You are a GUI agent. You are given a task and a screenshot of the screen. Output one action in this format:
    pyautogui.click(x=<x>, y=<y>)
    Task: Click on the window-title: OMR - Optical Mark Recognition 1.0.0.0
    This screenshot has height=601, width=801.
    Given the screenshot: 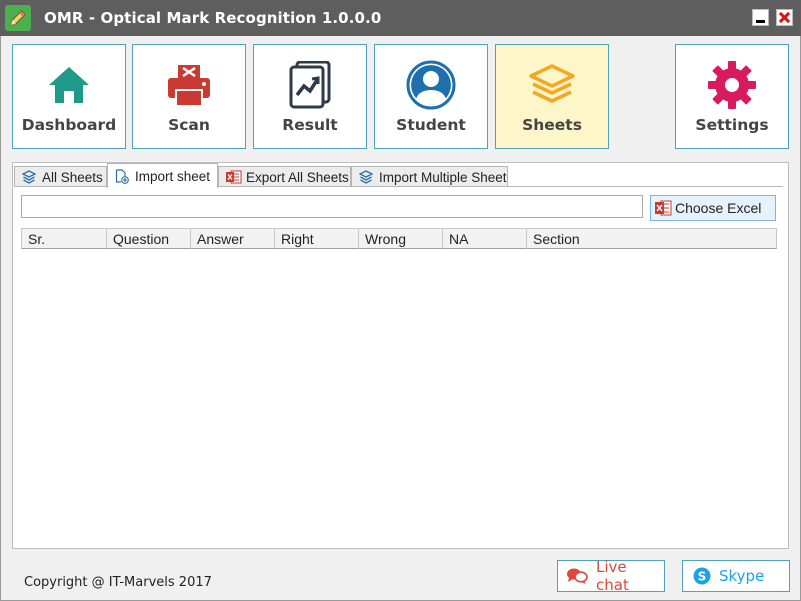 What is the action you would take?
    pyautogui.click(x=213, y=18)
    